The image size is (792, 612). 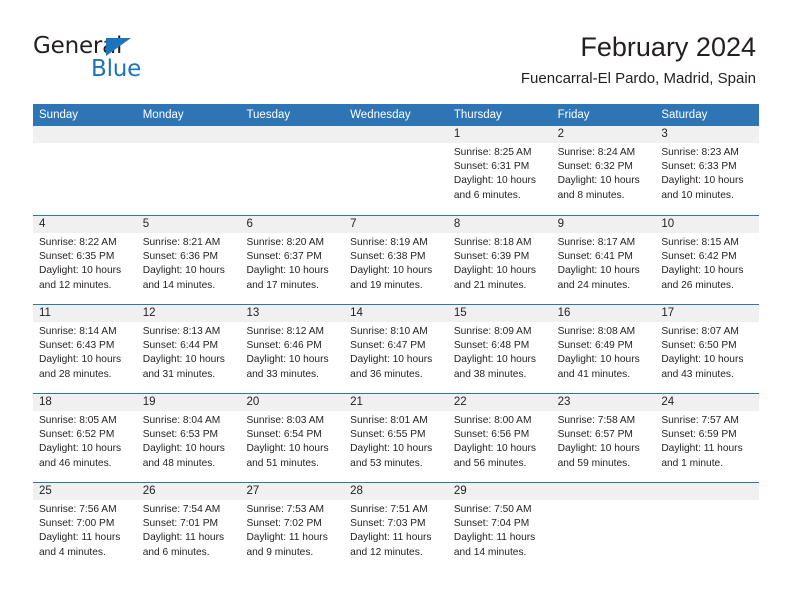 What do you see at coordinates (188, 224) in the screenshot?
I see `day-number-band: 5` at bounding box center [188, 224].